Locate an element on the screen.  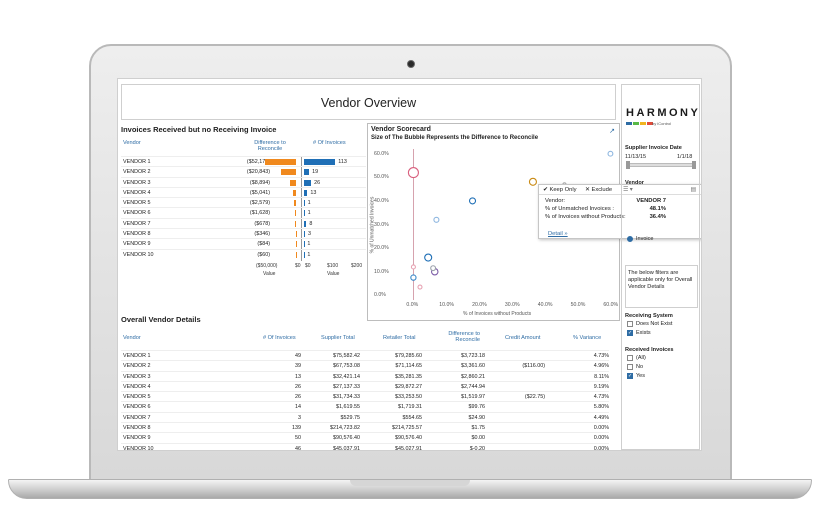
table-row: VENDOR 7 3 $529.75 $554.65 $24.90 4.49% is located at coordinates (365, 416).